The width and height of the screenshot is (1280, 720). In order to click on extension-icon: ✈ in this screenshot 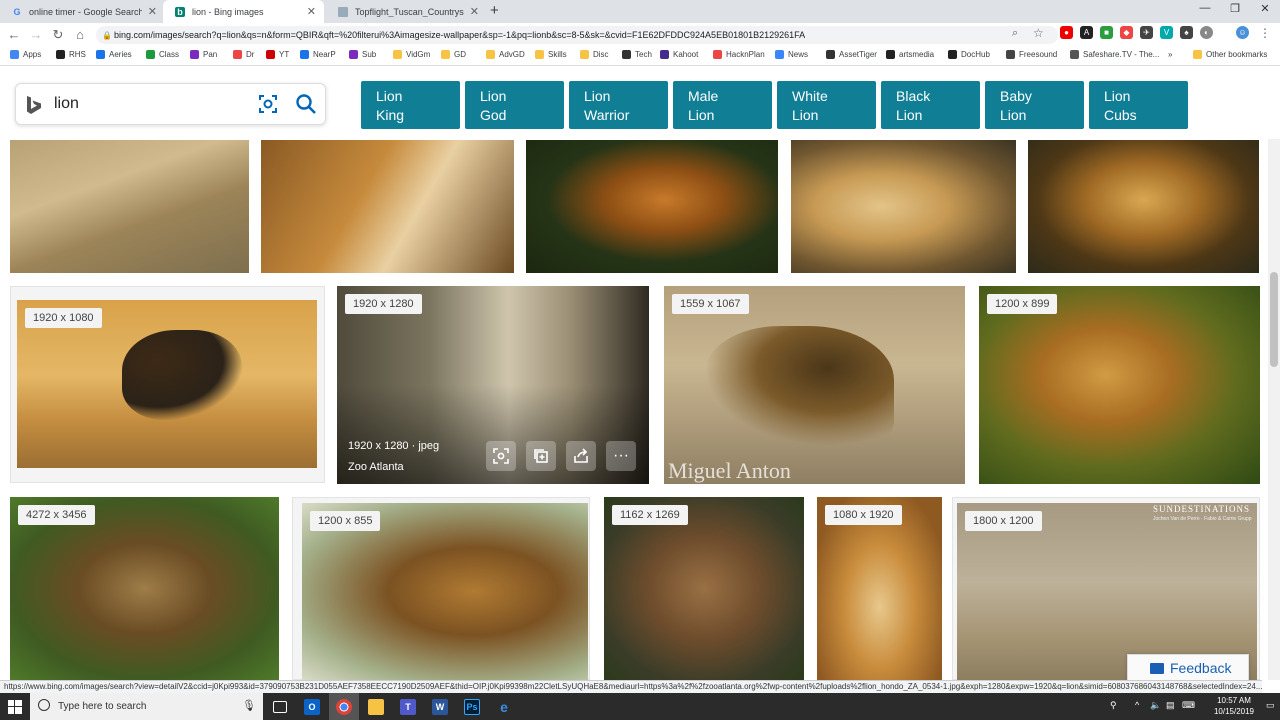, I will do `click(1146, 32)`.